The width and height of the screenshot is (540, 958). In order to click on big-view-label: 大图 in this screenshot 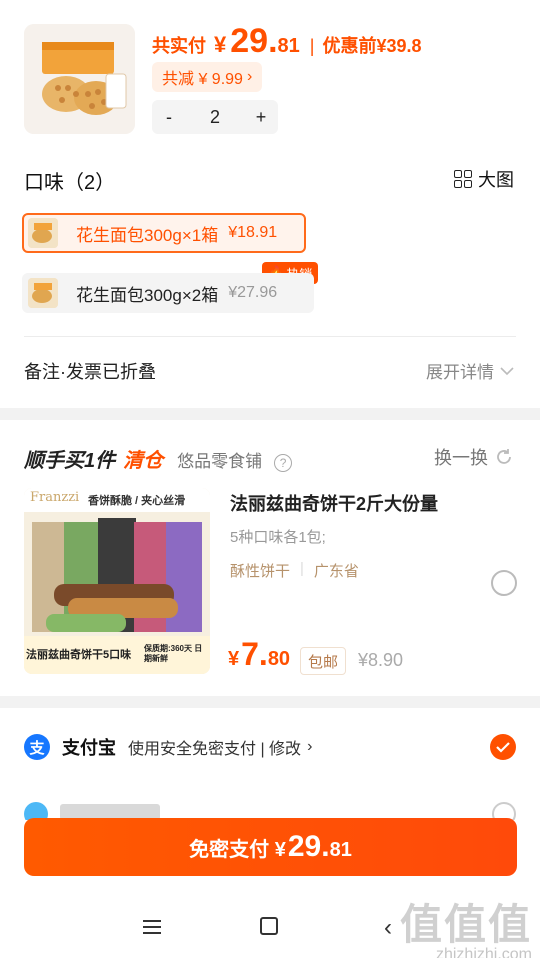, I will do `click(496, 180)`.